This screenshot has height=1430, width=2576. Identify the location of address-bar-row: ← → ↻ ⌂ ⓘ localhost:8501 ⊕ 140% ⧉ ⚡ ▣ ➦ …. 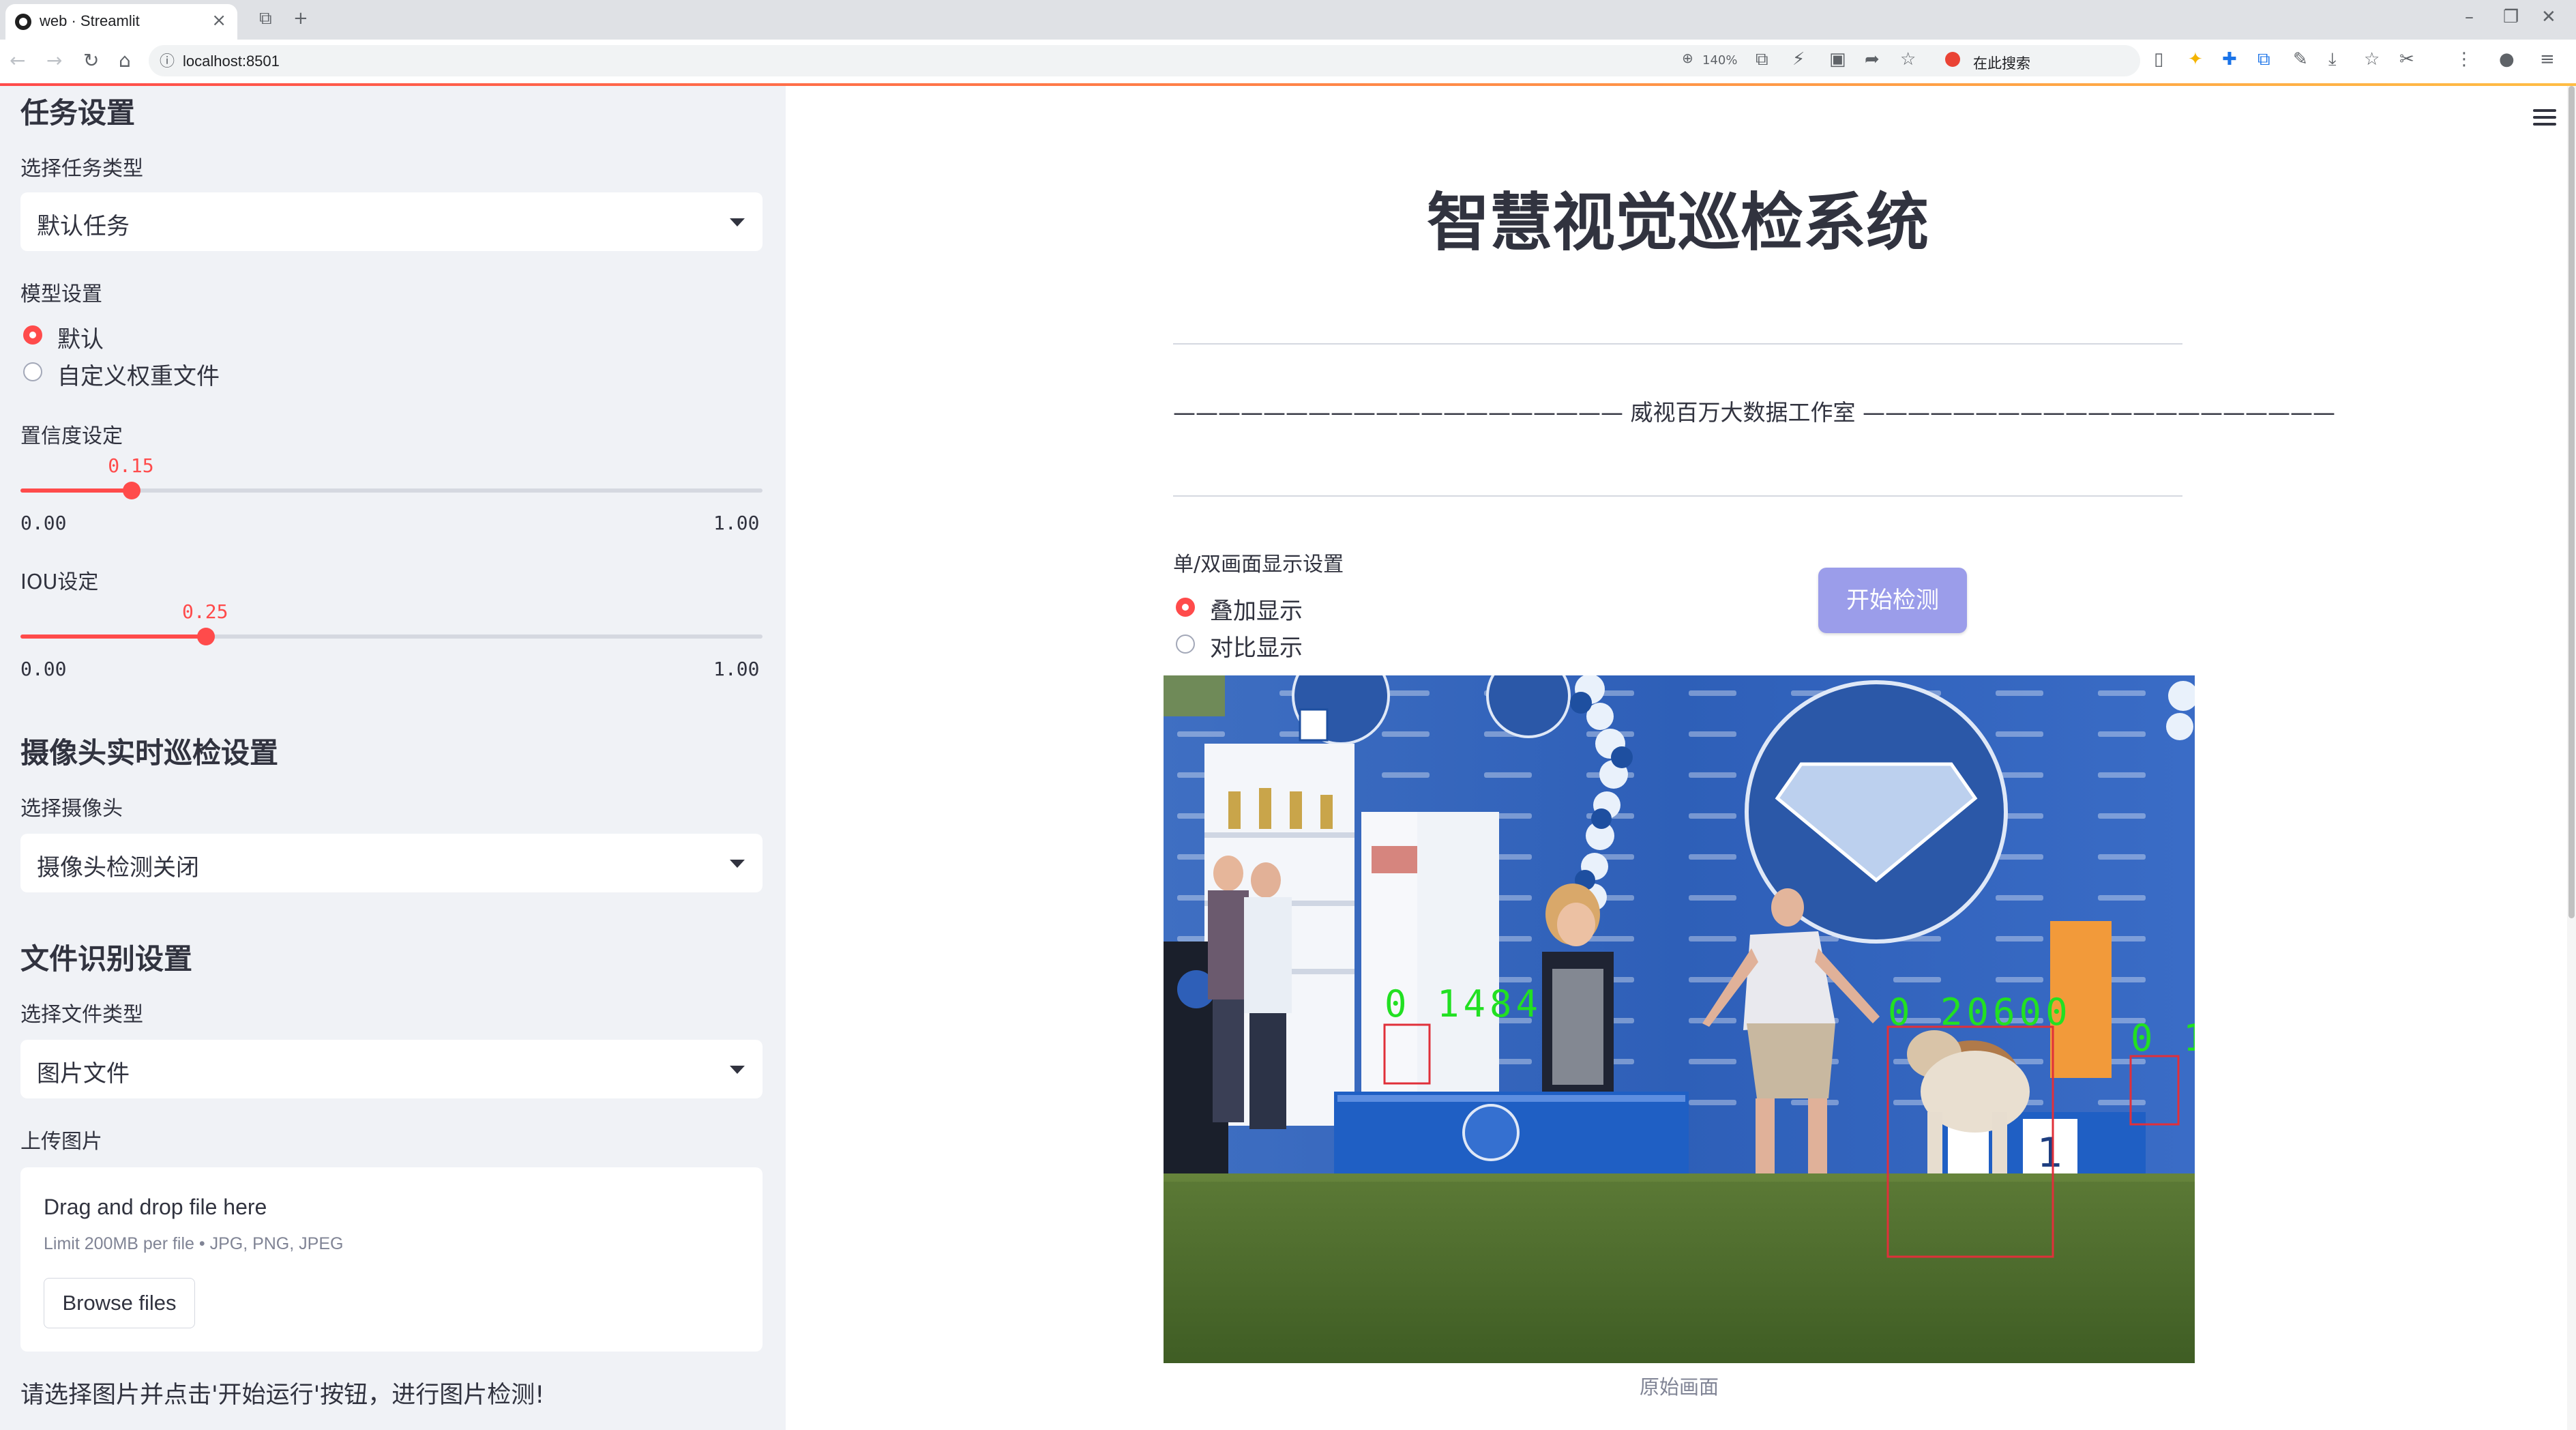
(1288, 62).